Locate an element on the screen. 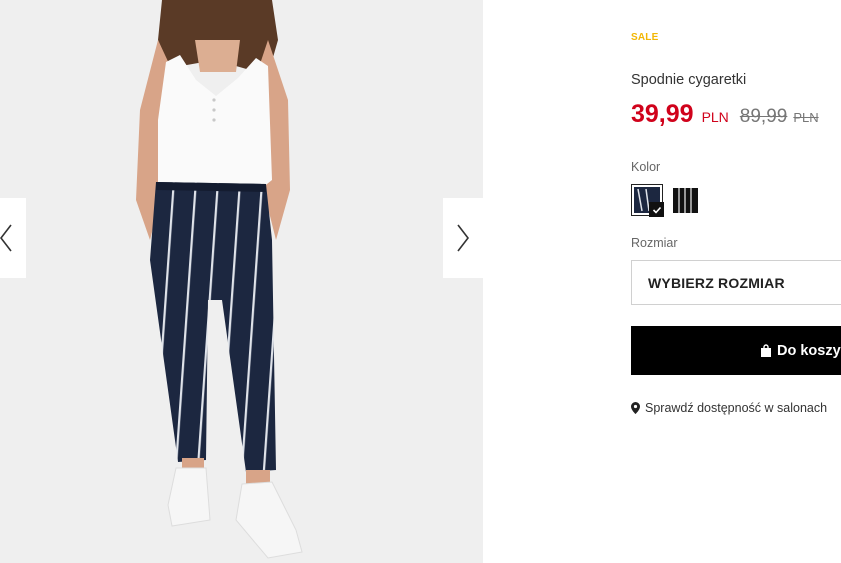 Image resolution: width=841 pixels, height=563 pixels. swatch-image is located at coordinates (685, 200).